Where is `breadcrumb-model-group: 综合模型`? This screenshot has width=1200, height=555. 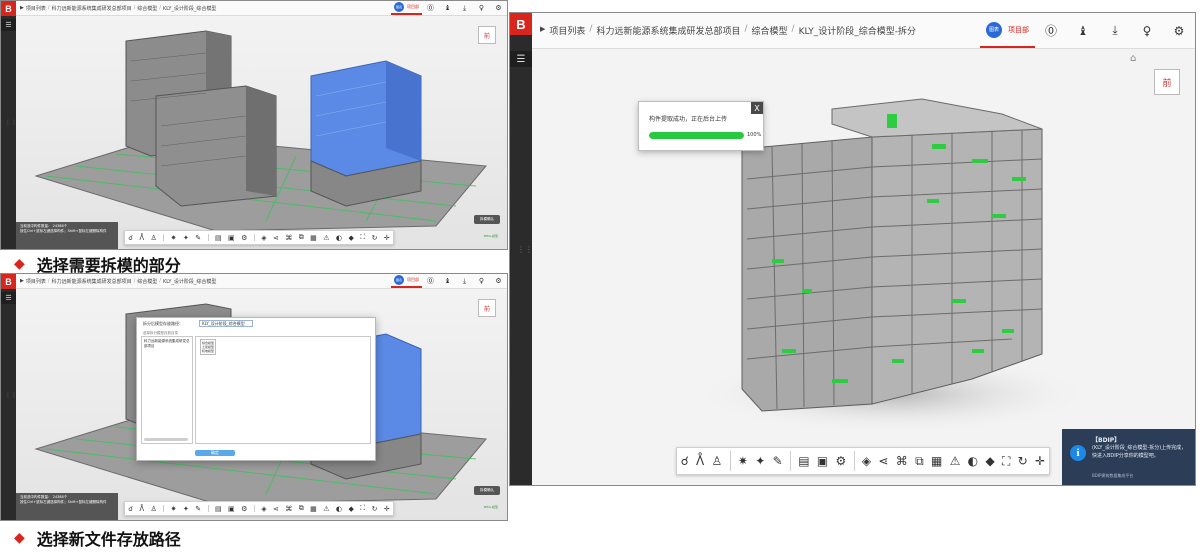 breadcrumb-model-group: 综合模型 is located at coordinates (770, 30).